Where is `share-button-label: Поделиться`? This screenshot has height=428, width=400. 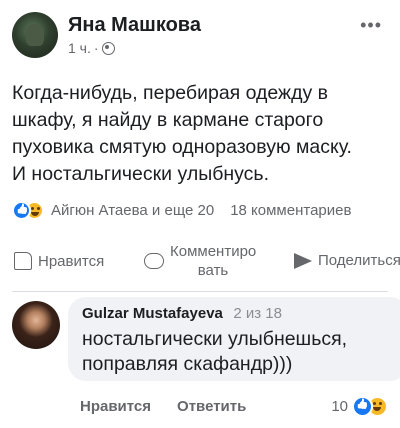
share-button-label: Поделиться is located at coordinates (359, 260).